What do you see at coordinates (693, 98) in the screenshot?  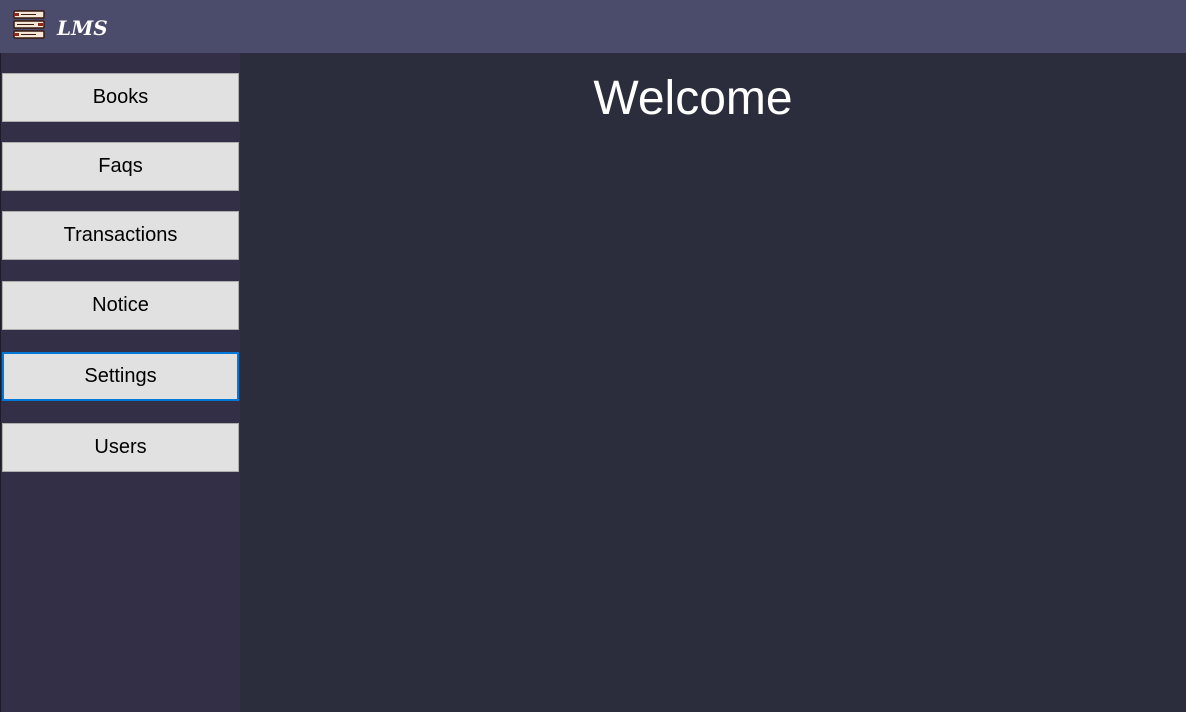 I see `welcome-heading: Welcome` at bounding box center [693, 98].